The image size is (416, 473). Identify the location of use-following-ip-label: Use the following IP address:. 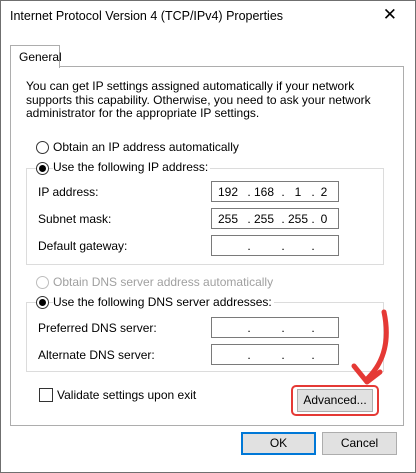
(132, 167).